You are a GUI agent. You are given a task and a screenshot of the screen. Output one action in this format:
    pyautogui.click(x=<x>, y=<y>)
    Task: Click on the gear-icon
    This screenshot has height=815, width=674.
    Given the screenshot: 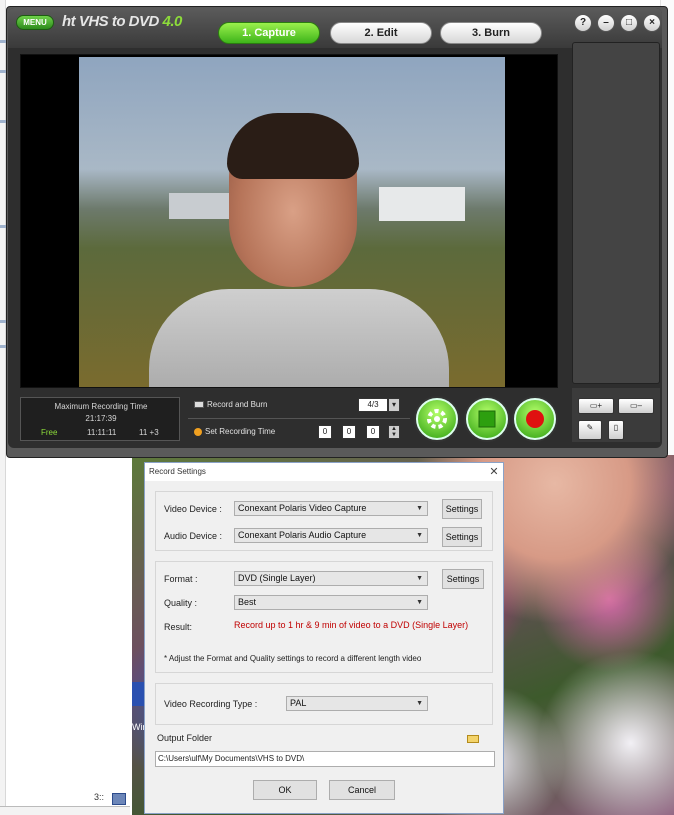 What is the action you would take?
    pyautogui.click(x=437, y=419)
    